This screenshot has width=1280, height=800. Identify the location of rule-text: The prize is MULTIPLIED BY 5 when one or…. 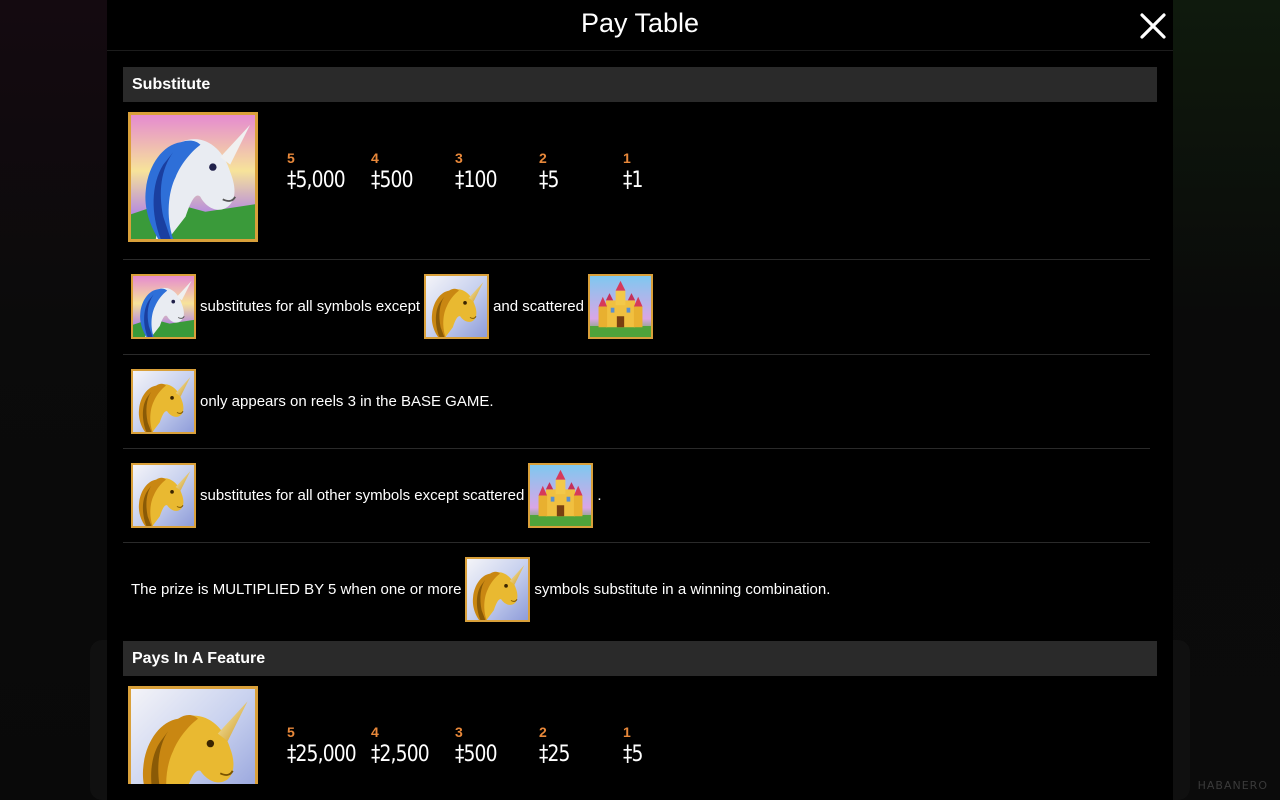
(296, 589).